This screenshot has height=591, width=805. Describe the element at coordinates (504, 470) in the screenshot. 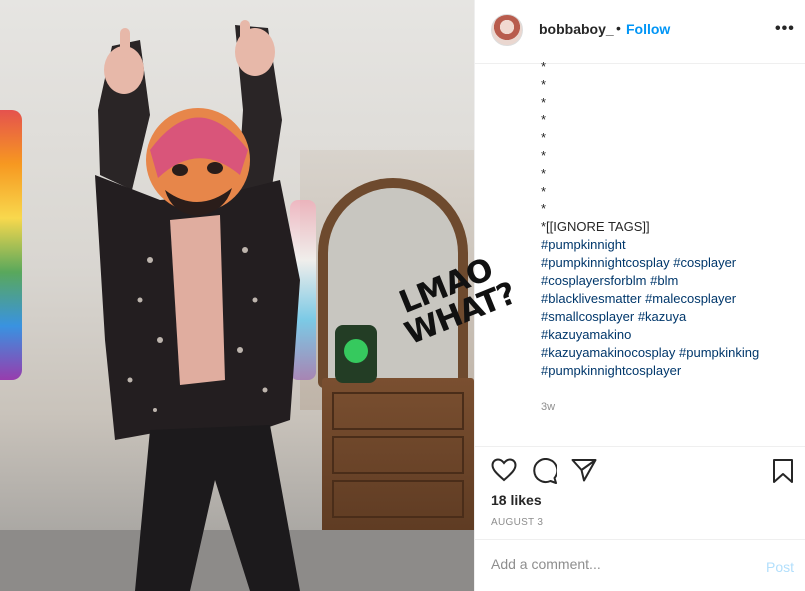

I see `heart-icon` at that location.